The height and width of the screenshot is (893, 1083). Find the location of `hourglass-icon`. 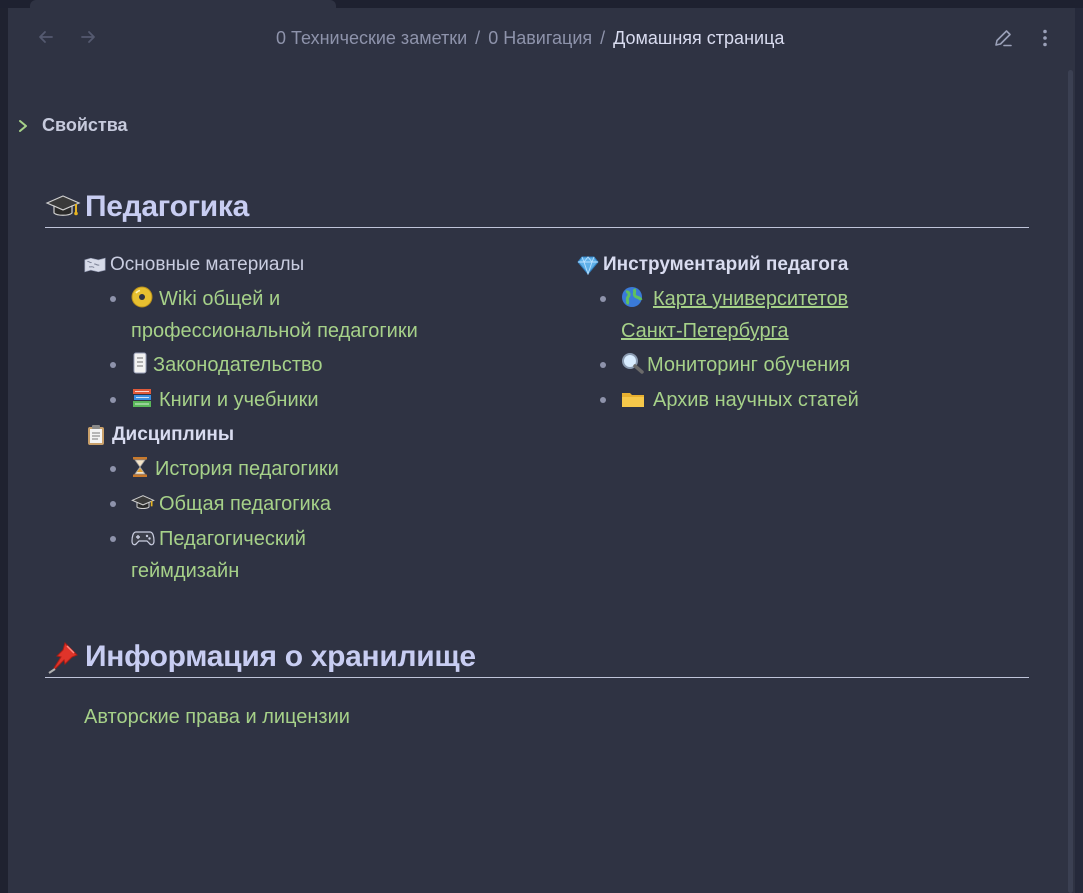

hourglass-icon is located at coordinates (140, 466).